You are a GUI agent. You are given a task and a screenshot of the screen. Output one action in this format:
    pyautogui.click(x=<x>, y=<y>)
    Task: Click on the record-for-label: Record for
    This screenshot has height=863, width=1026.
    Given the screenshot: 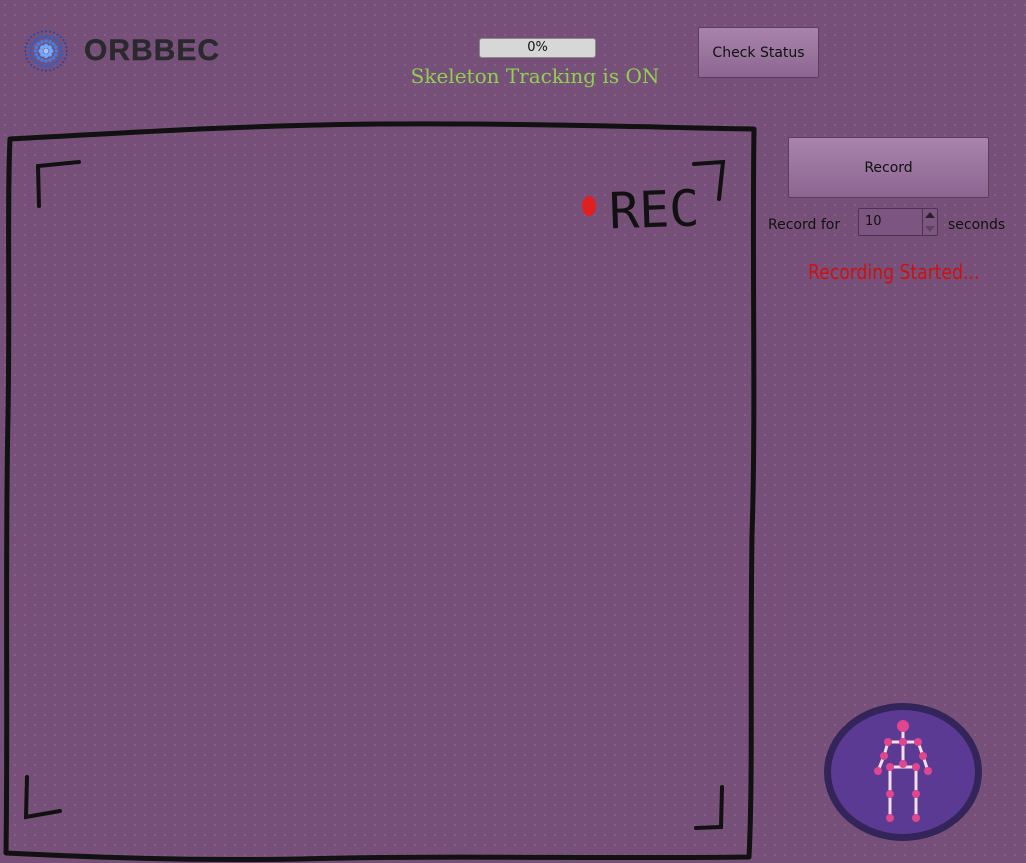 What is the action you would take?
    pyautogui.click(x=804, y=225)
    